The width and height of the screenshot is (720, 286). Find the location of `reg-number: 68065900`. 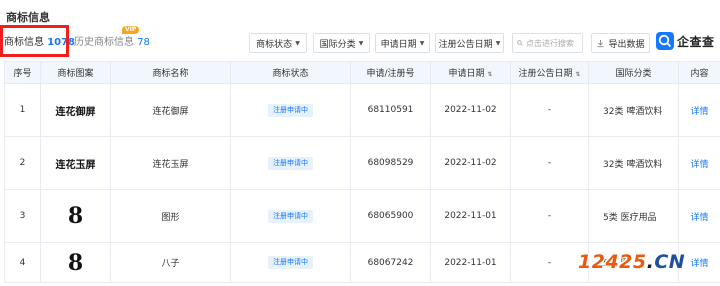

reg-number: 68065900 is located at coordinates (390, 216).